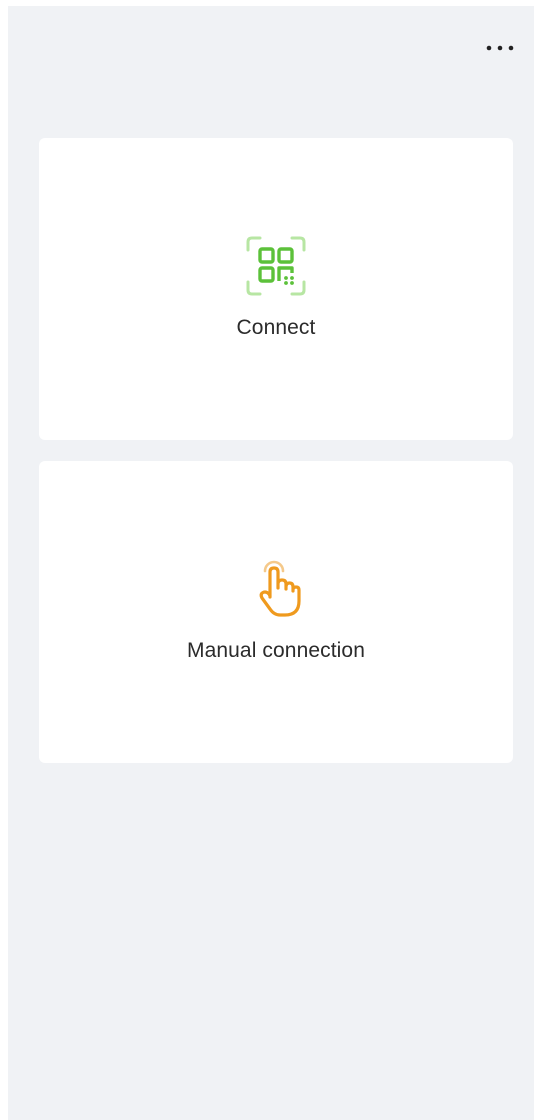  I want to click on more-options-button, so click(500, 48).